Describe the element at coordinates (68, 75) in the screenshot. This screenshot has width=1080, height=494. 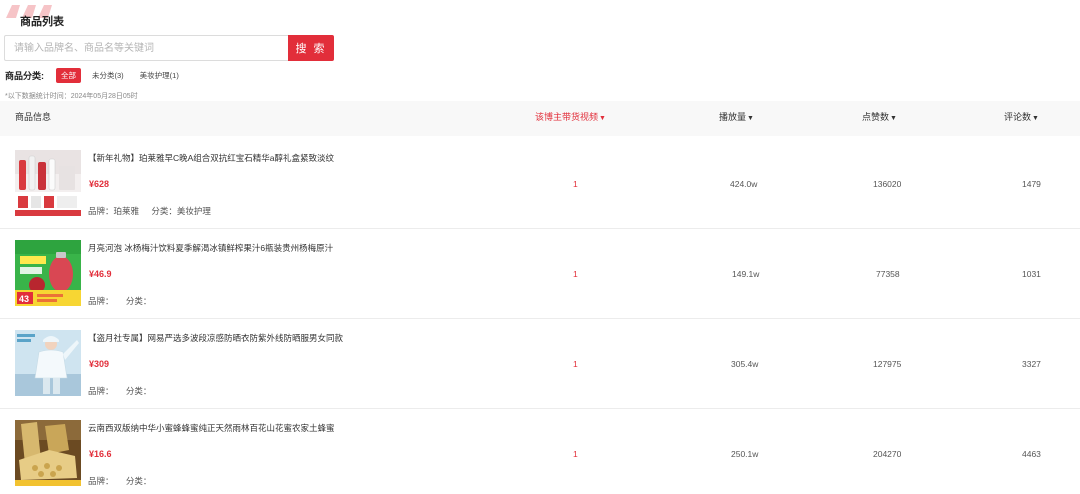
I see `category-chip-all: 全部` at that location.